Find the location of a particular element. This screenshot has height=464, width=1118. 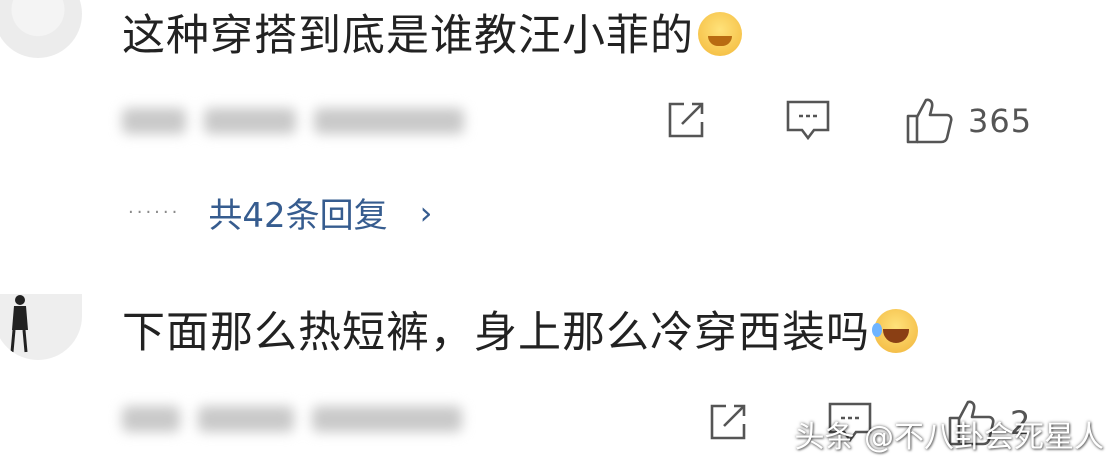

comment-icon is located at coordinates (808, 121).